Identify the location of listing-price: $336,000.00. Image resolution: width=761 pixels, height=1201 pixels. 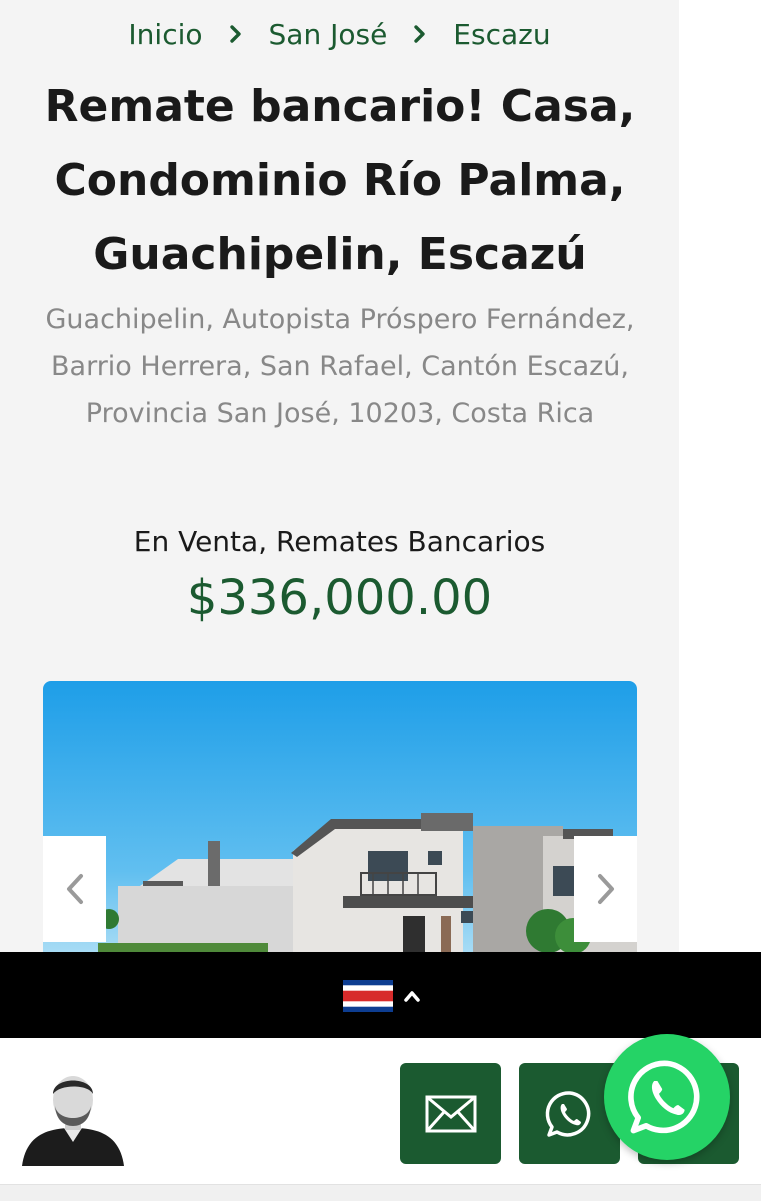
(339, 598).